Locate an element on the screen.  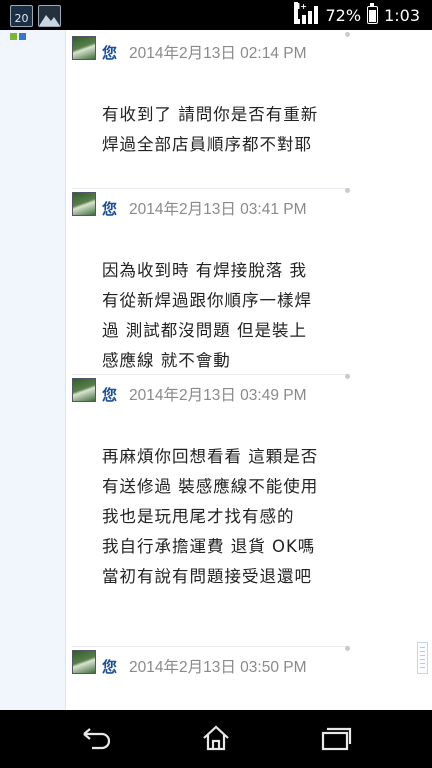
message-text: 有收到了 請問你是否有重新焊過全部店員順序都不對耶 is located at coordinates (210, 129).